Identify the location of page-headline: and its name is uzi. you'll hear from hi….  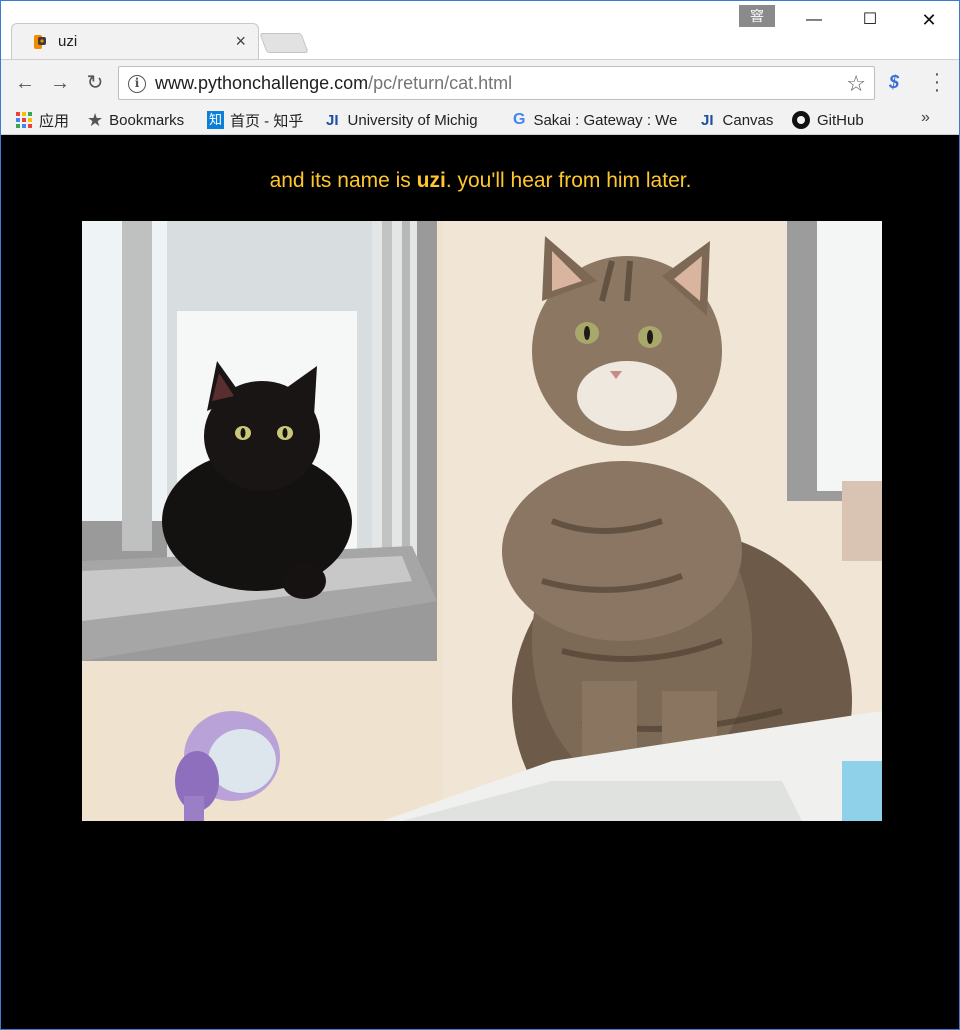
(480, 181).